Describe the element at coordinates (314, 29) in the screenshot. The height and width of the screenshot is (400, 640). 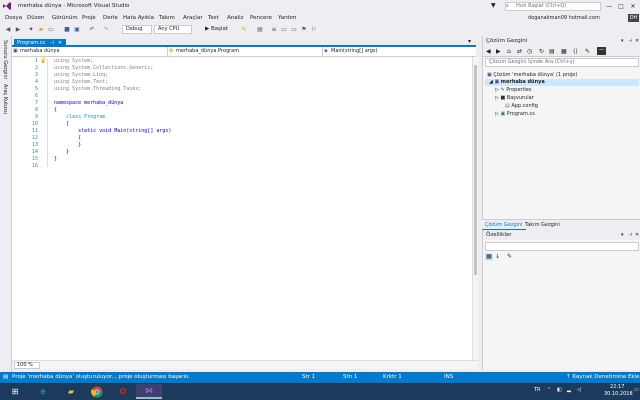
I see `bookmark-next-icon: ⚐` at that location.